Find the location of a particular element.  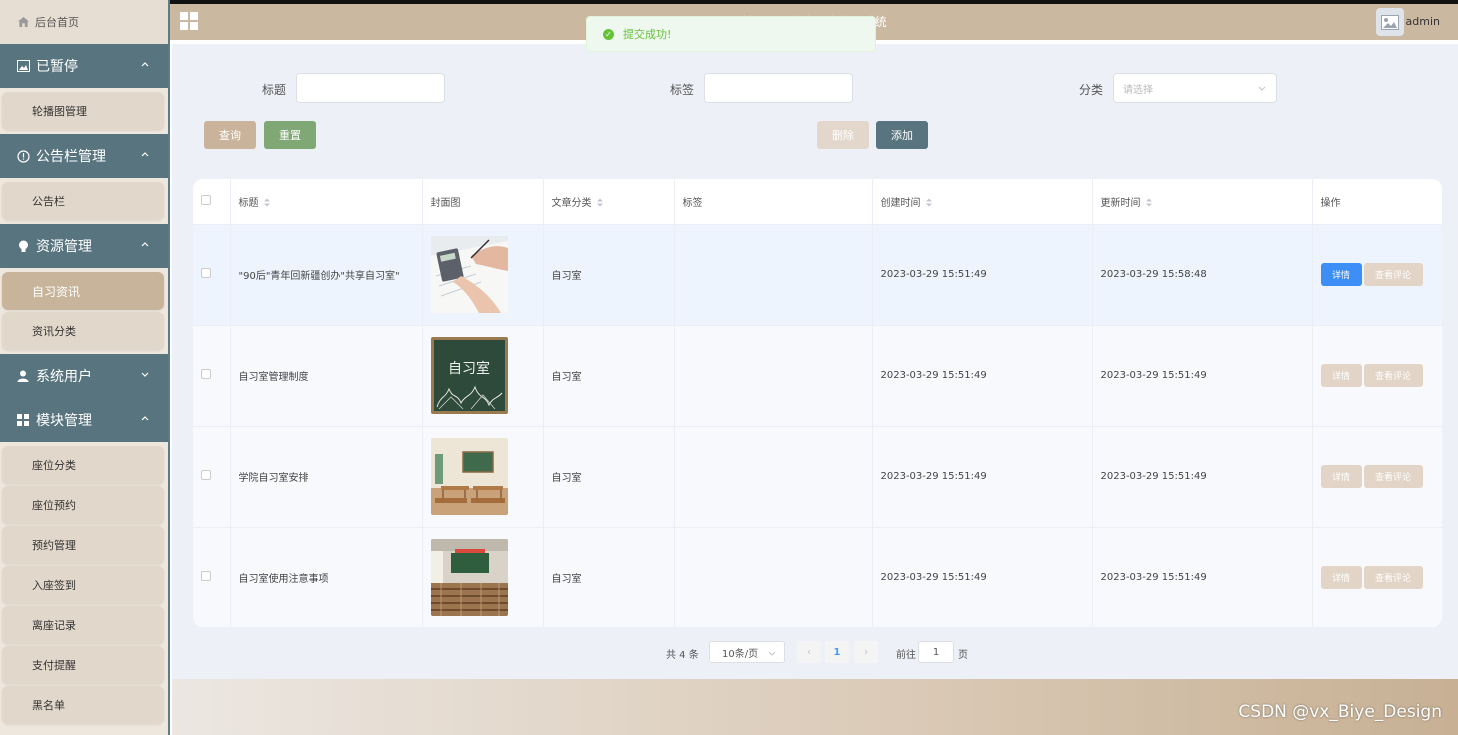

sidebar-item-booking-management: 预约管理 is located at coordinates (83, 545).